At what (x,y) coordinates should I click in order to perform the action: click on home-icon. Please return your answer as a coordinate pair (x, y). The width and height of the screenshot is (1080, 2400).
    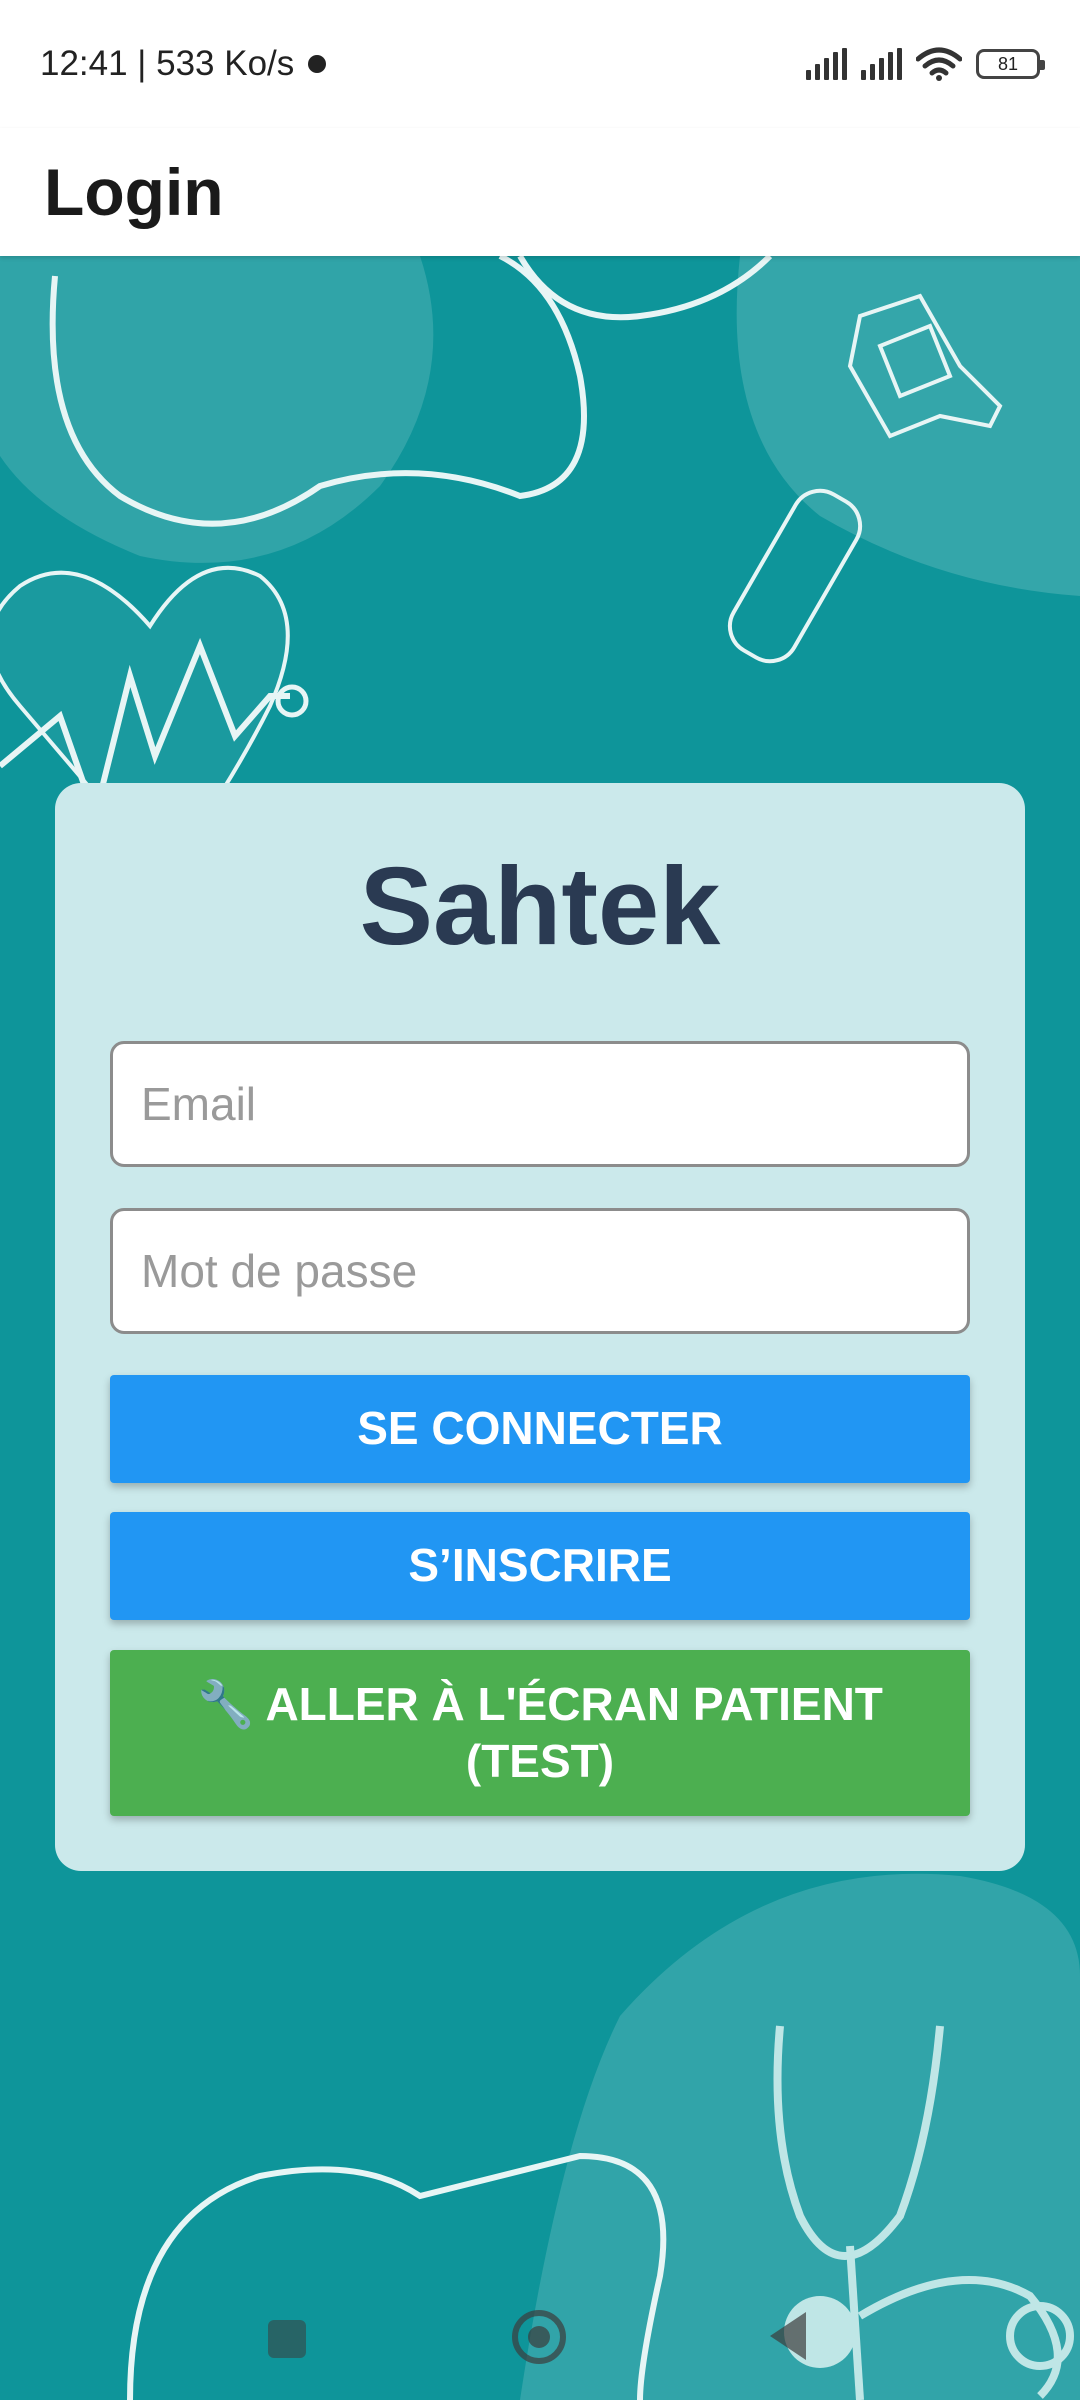
    Looking at the image, I should click on (539, 2337).